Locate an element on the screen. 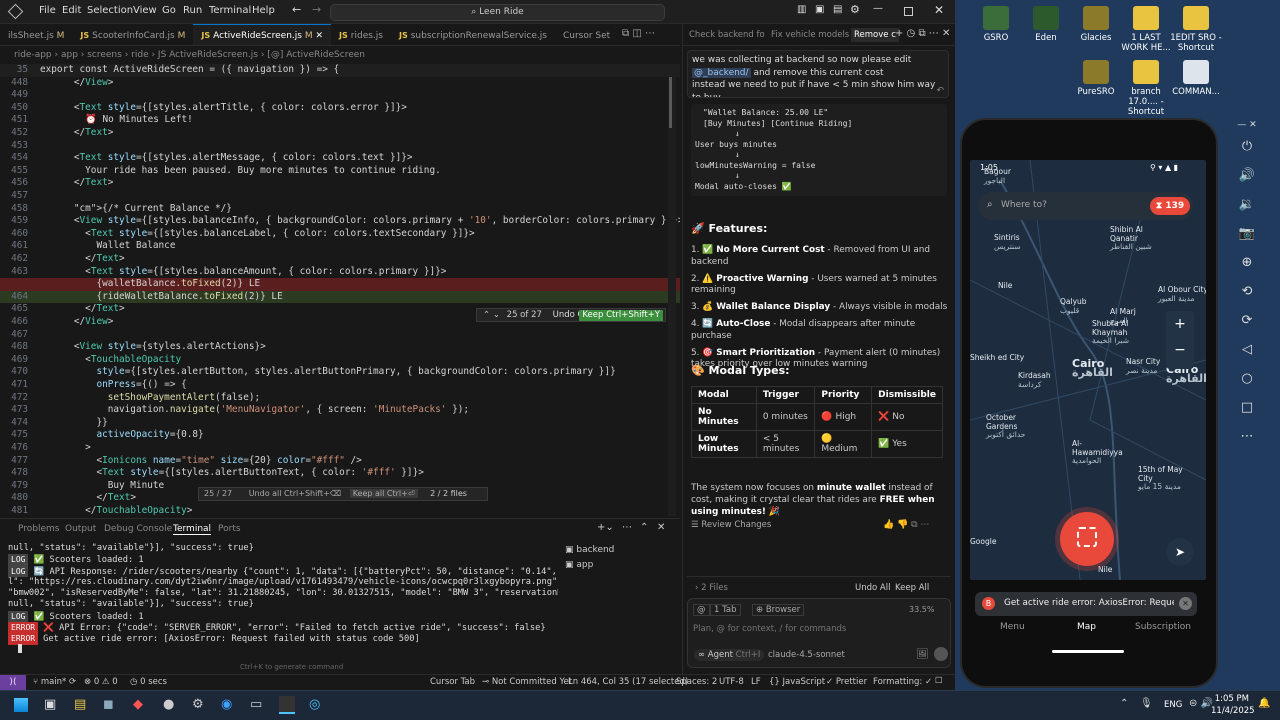 The image size is (1280, 720). encoding: UTF-8 is located at coordinates (731, 682).